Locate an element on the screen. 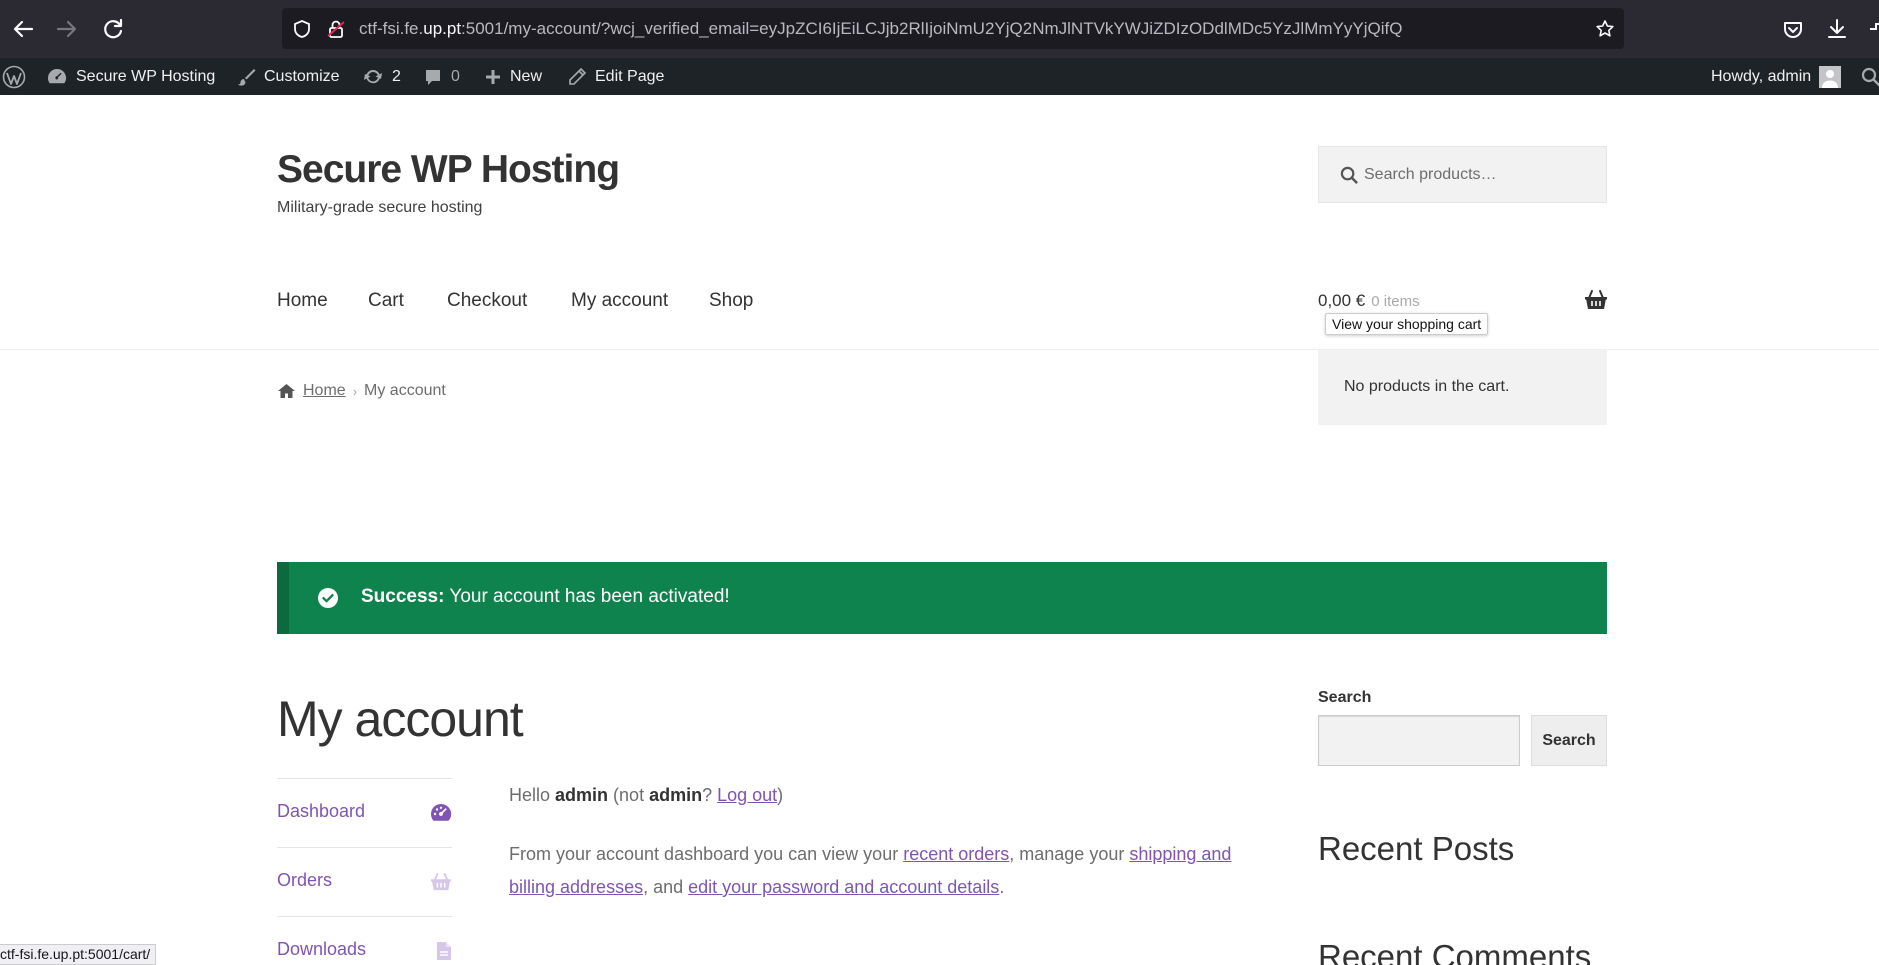 The width and height of the screenshot is (1879, 965). forward-arrow-icon is located at coordinates (66, 29).